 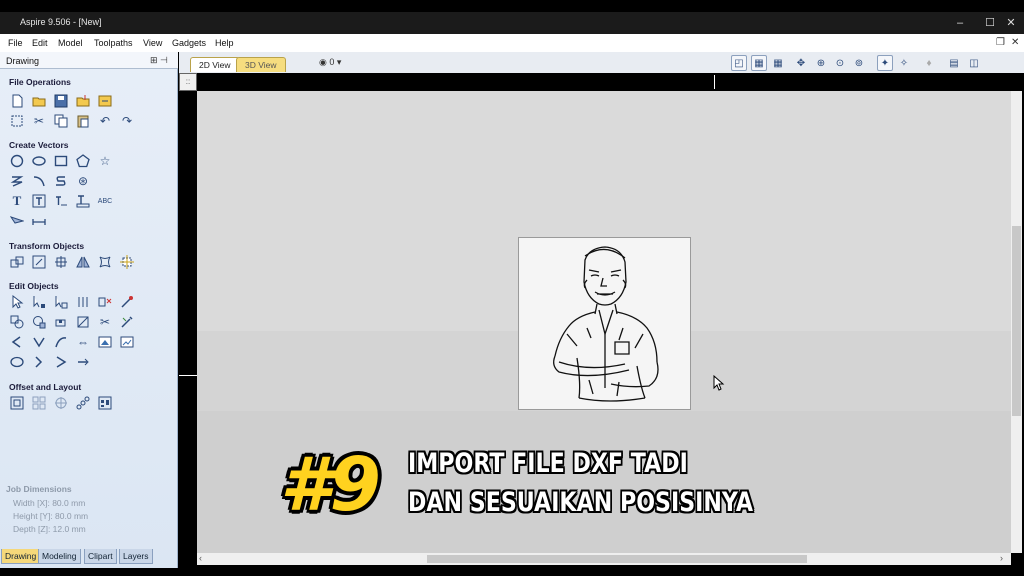 What do you see at coordinates (17, 362) in the screenshot?
I see `offset-curve-icon` at bounding box center [17, 362].